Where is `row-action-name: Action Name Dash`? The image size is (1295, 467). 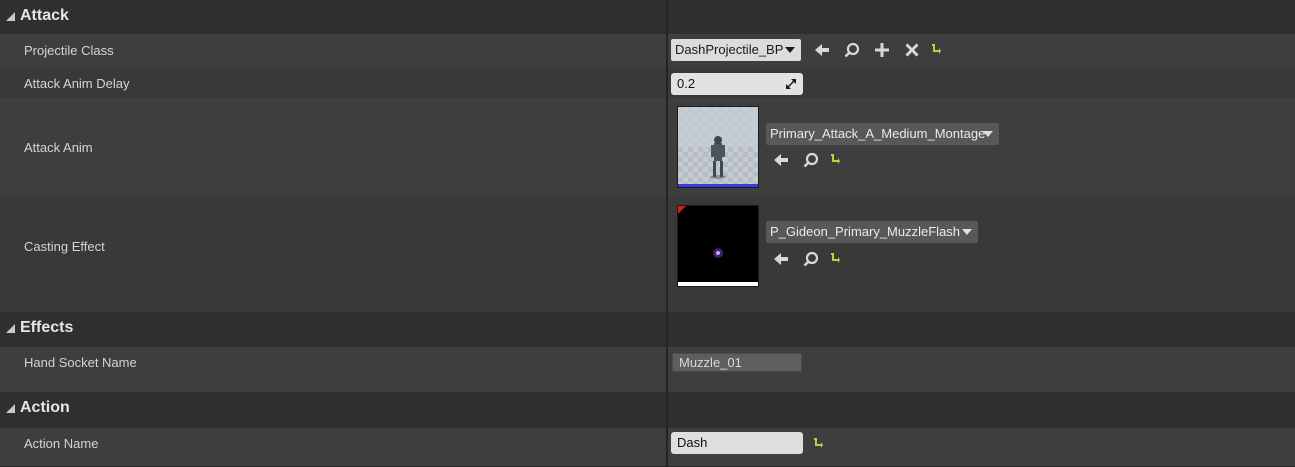
row-action-name: Action Name Dash is located at coordinates (647, 447).